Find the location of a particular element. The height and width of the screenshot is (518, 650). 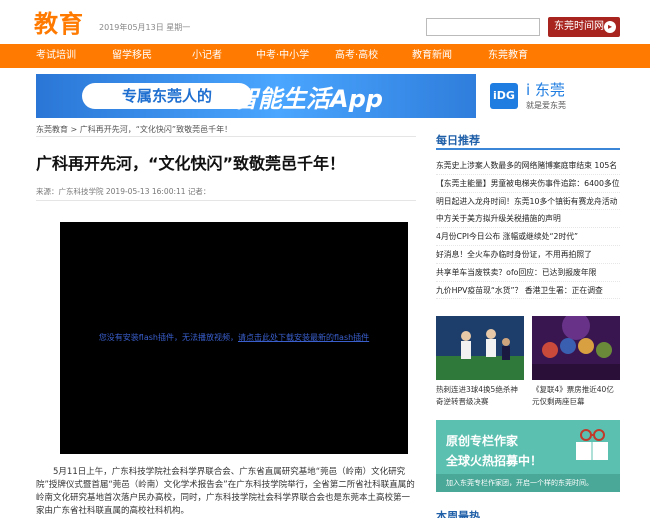

list-item: 4月份CPI今日公布 涨幅或继续处“2时代” is located at coordinates (528, 237).